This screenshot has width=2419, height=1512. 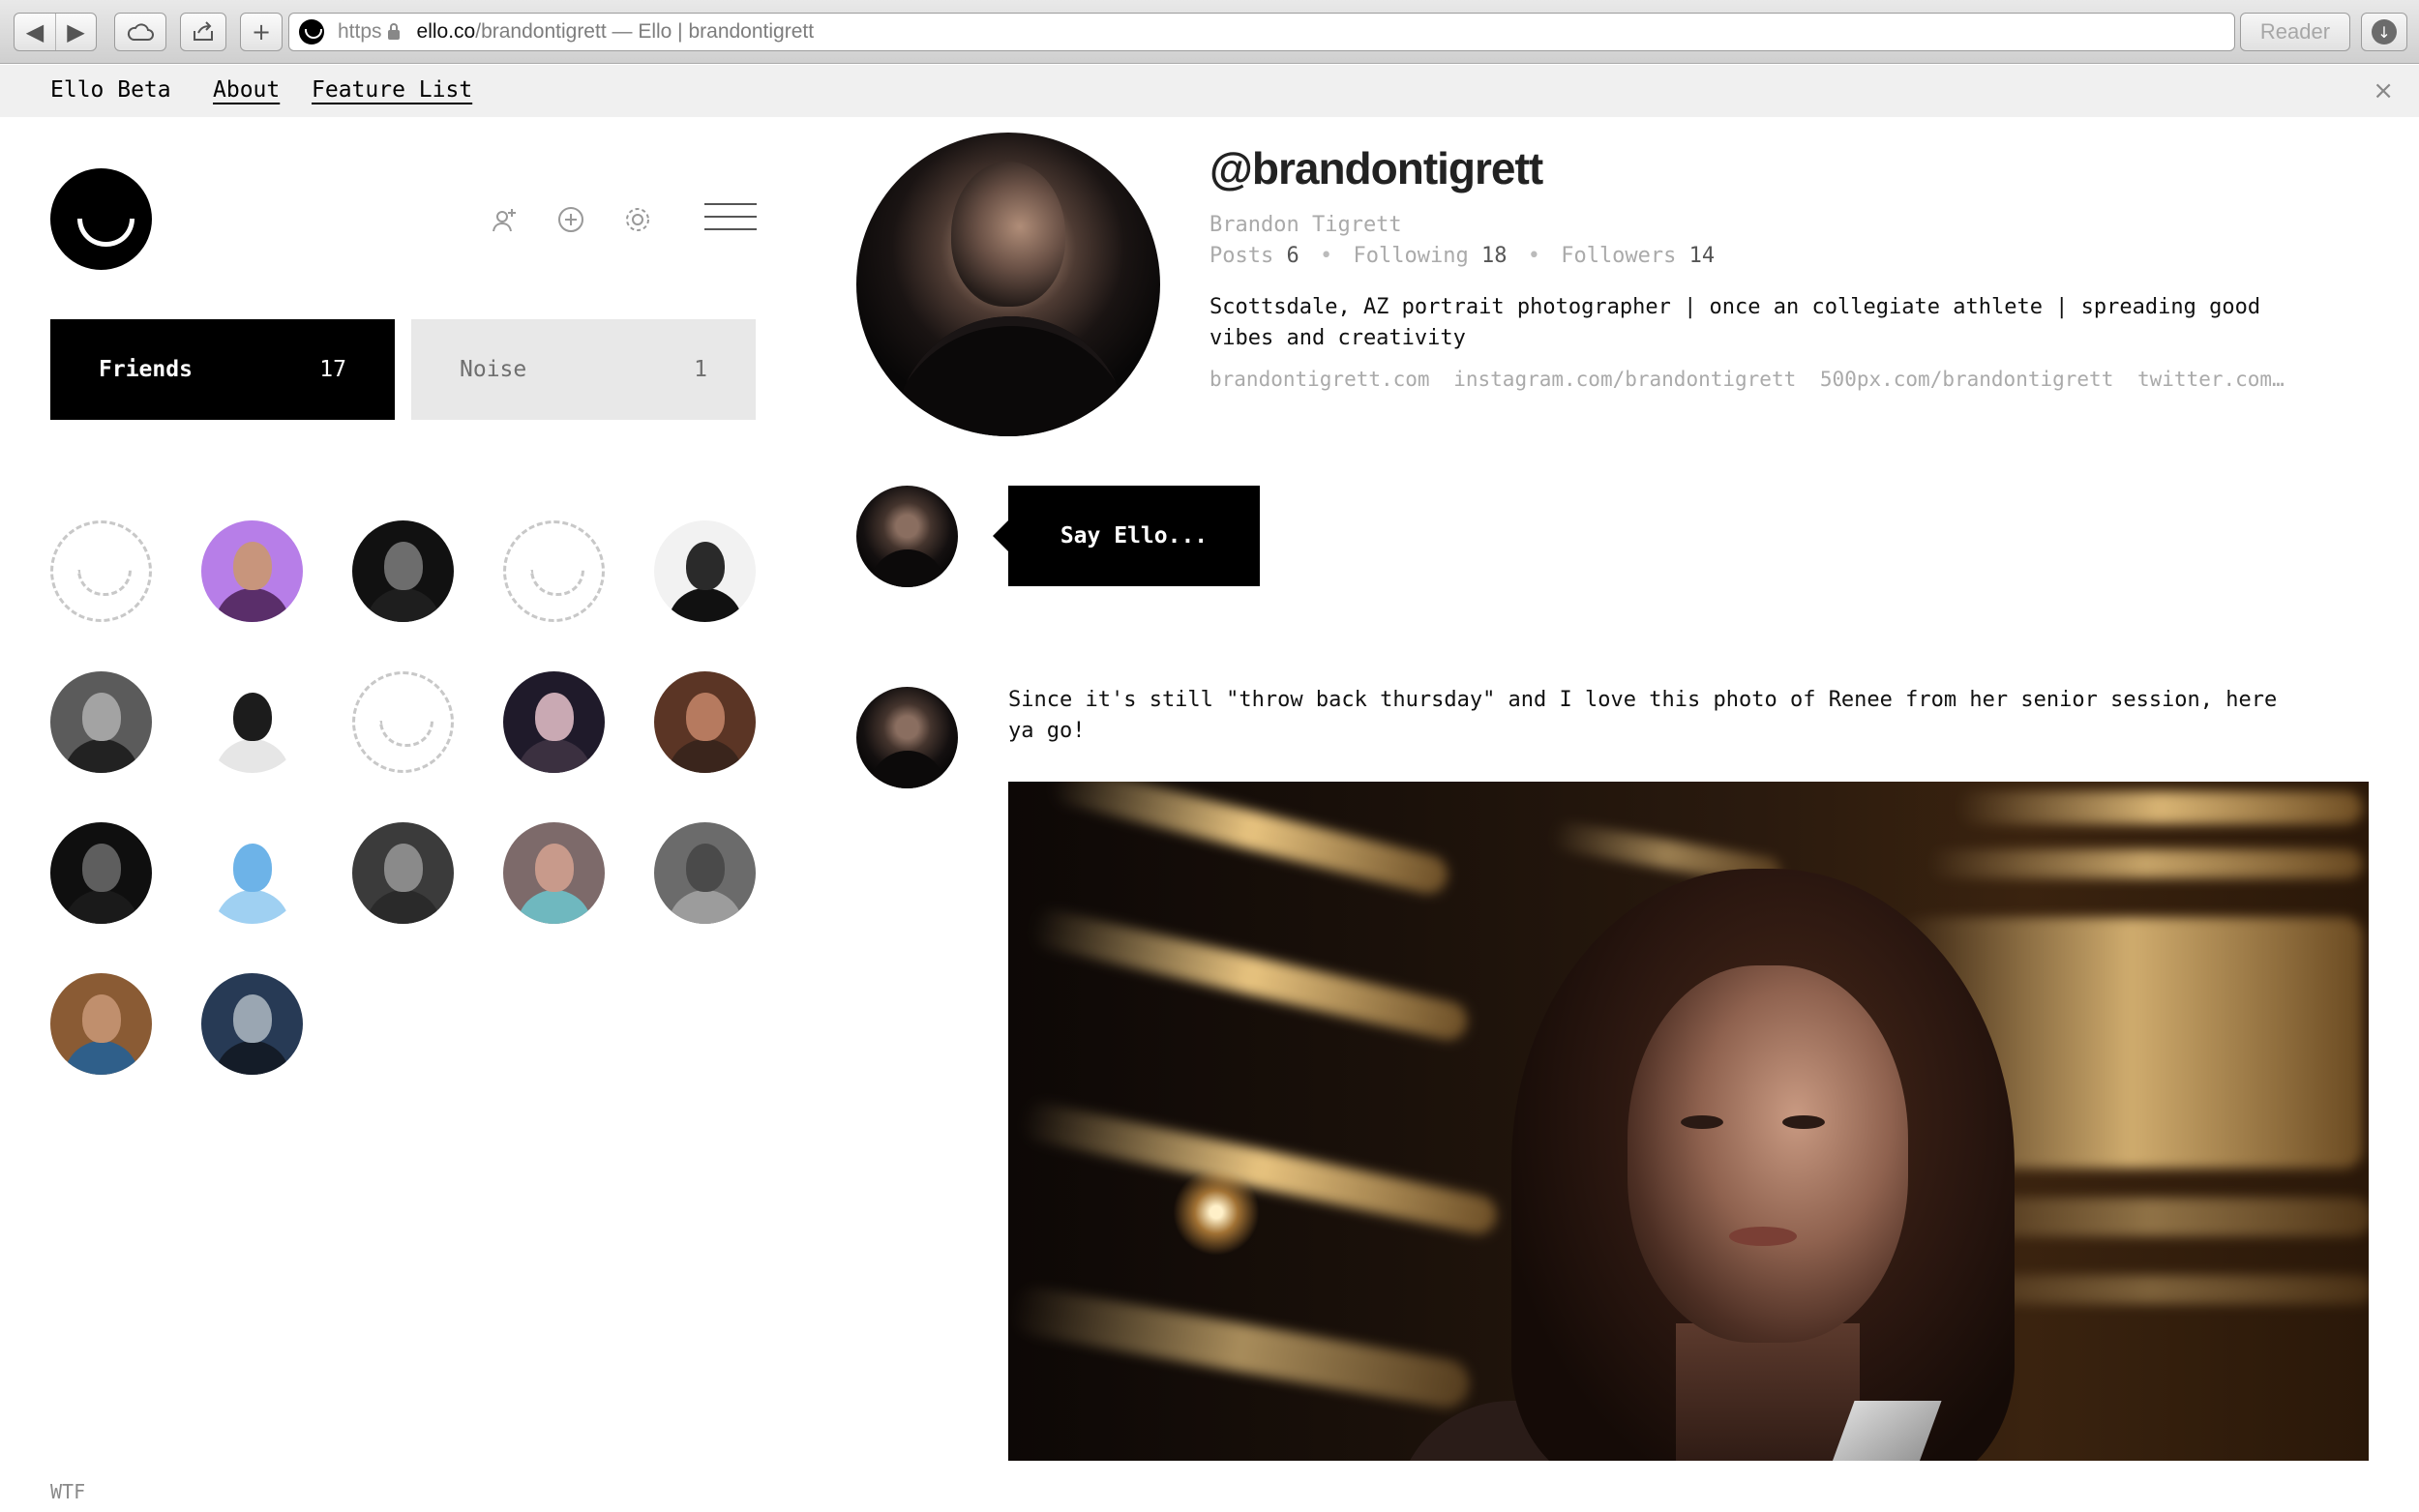 What do you see at coordinates (1703, 256) in the screenshot?
I see `followers-count: 14` at bounding box center [1703, 256].